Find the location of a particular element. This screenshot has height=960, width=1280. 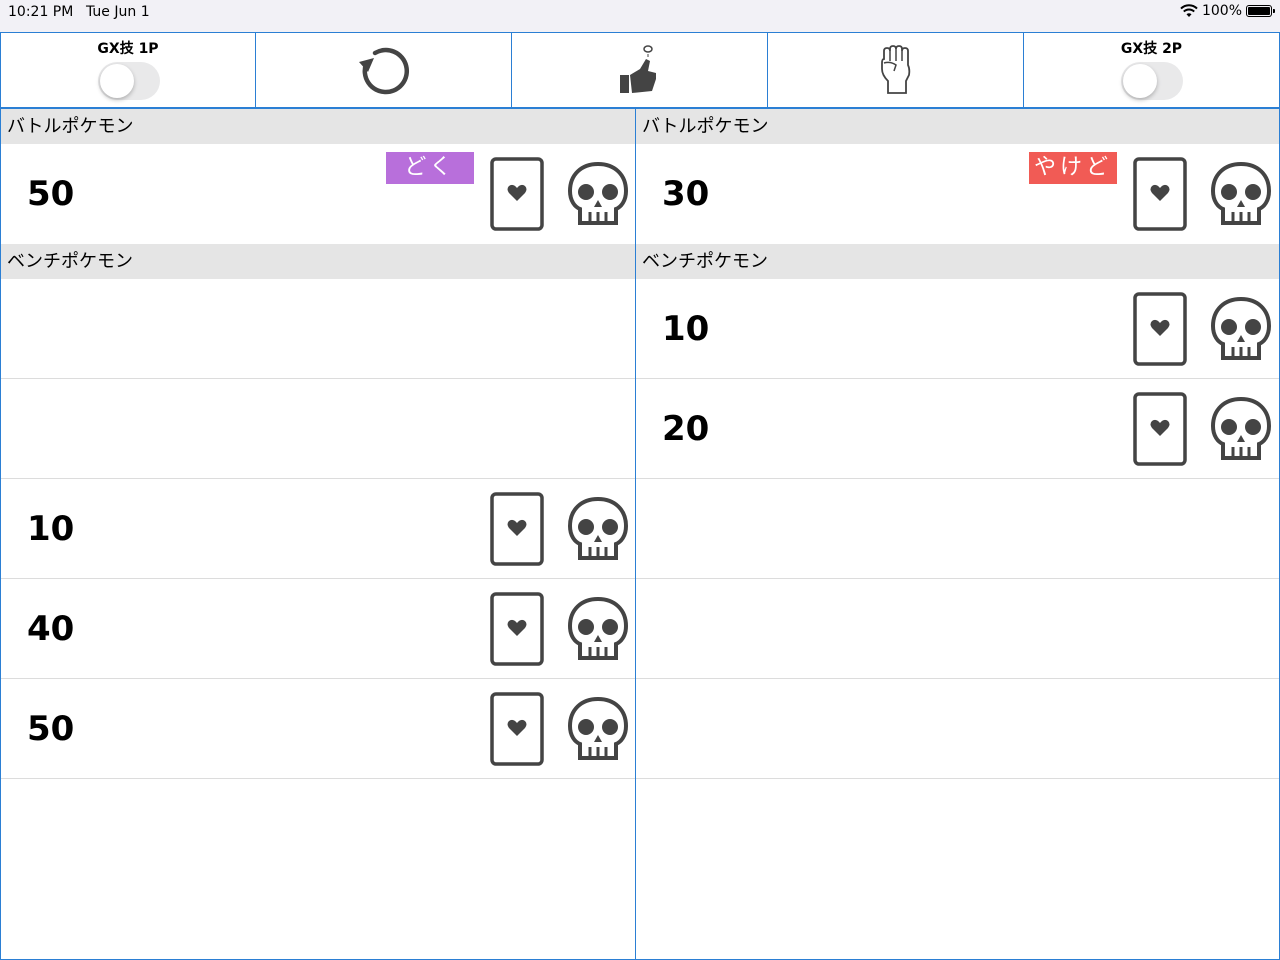

coin-flip-button is located at coordinates (639, 70).